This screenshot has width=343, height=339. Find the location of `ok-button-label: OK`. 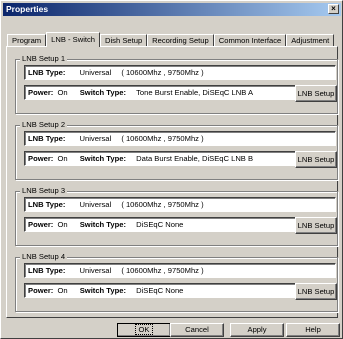

ok-button-label: OK is located at coordinates (144, 329).